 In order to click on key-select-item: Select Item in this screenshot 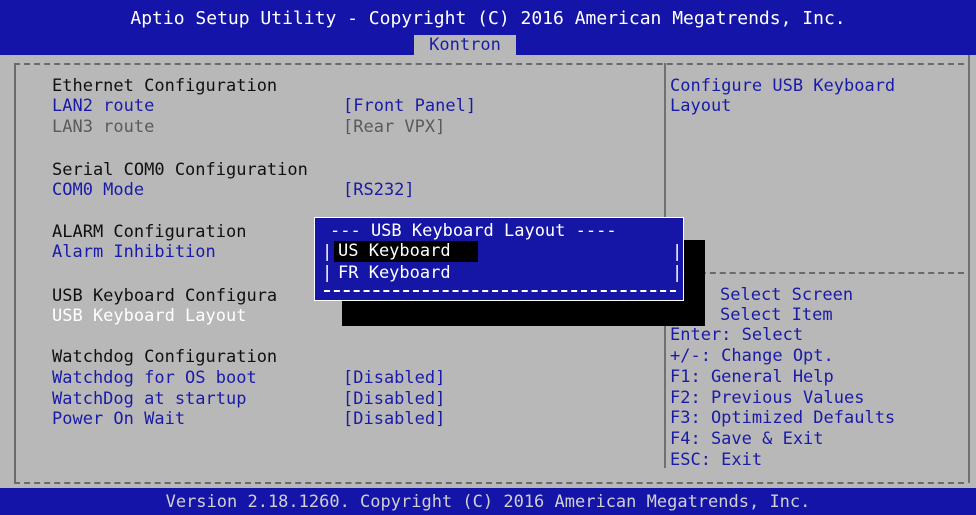, I will do `click(776, 315)`.